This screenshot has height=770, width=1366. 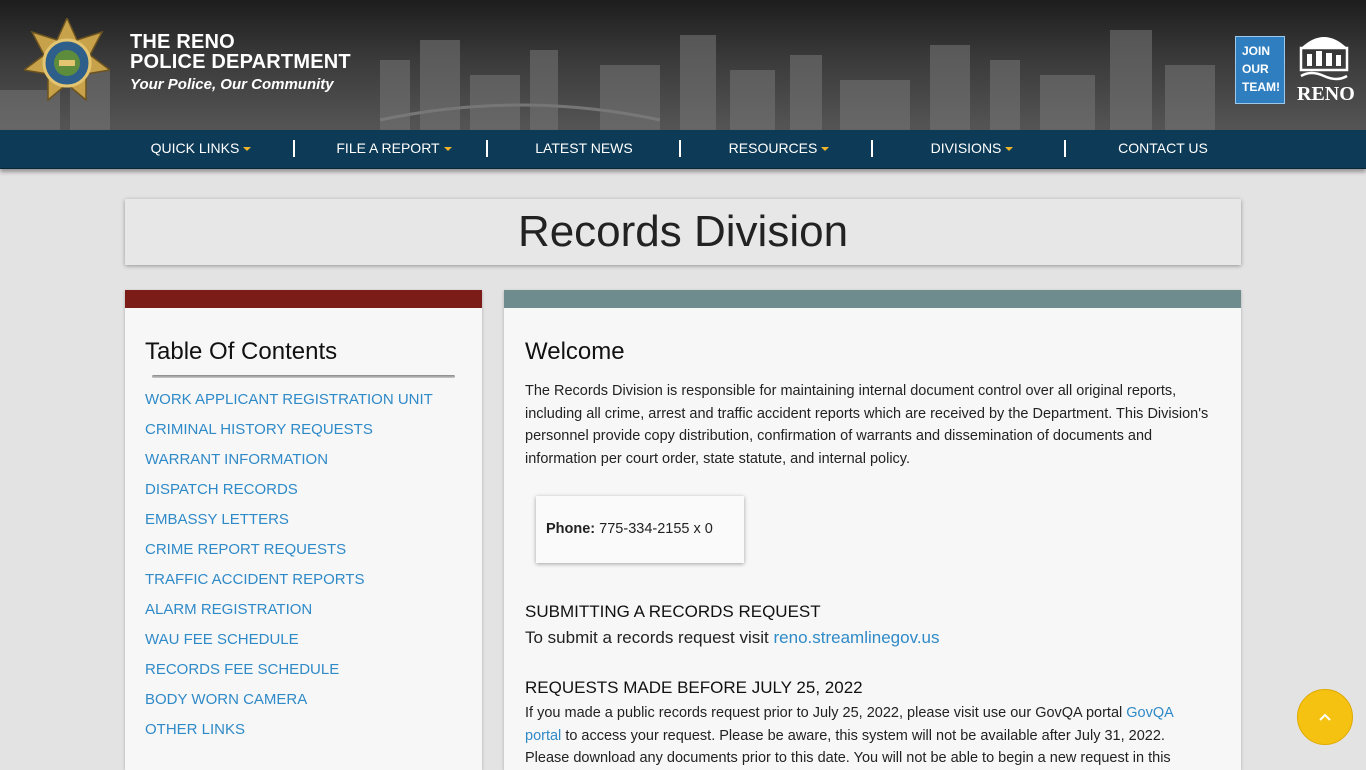 I want to click on toc-header-bar, so click(x=303, y=299).